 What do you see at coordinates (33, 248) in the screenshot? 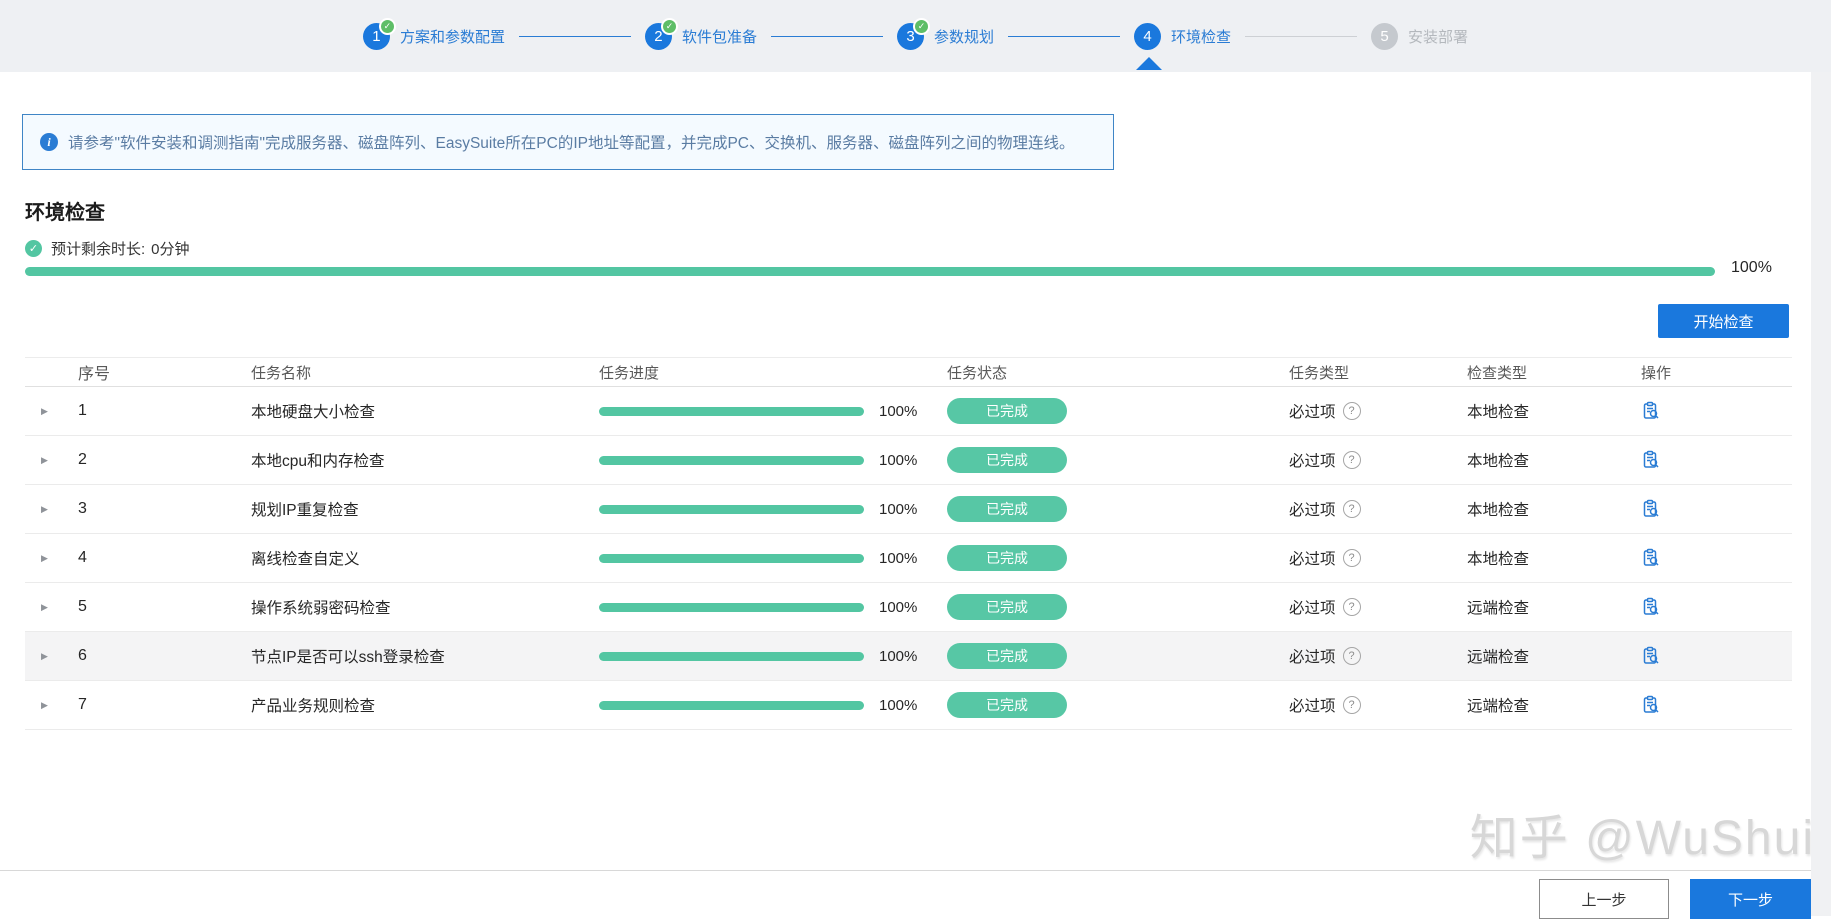
I see `check-circle-icon: ✓` at bounding box center [33, 248].